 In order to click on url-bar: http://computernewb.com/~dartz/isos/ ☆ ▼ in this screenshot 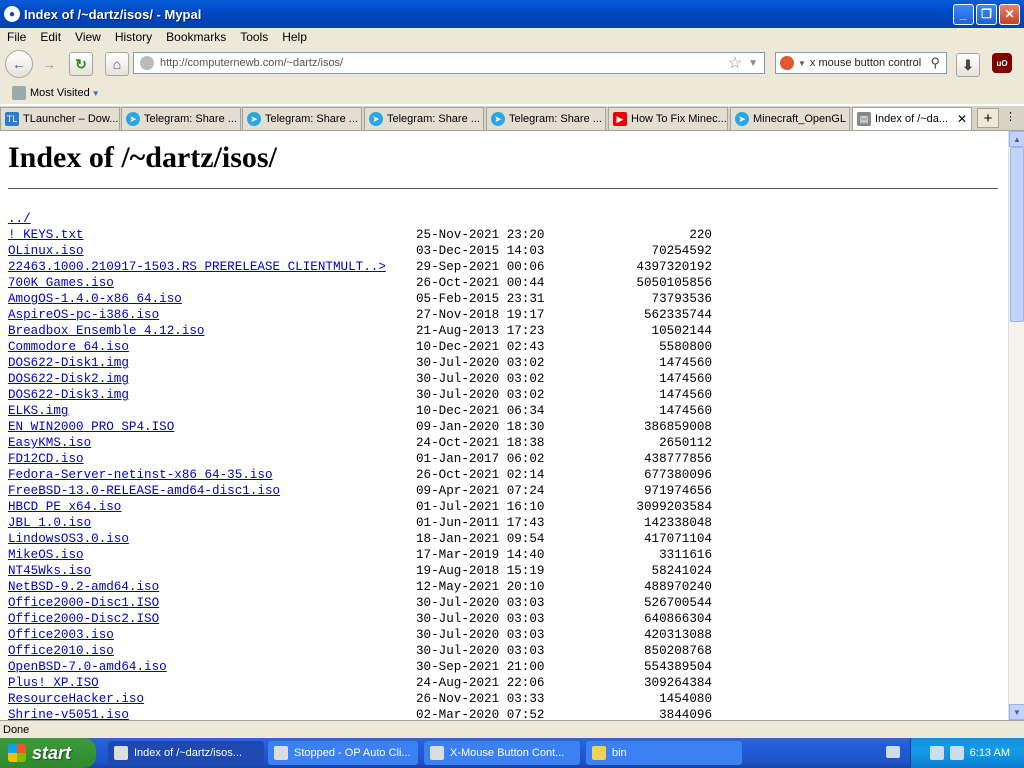, I will do `click(449, 63)`.